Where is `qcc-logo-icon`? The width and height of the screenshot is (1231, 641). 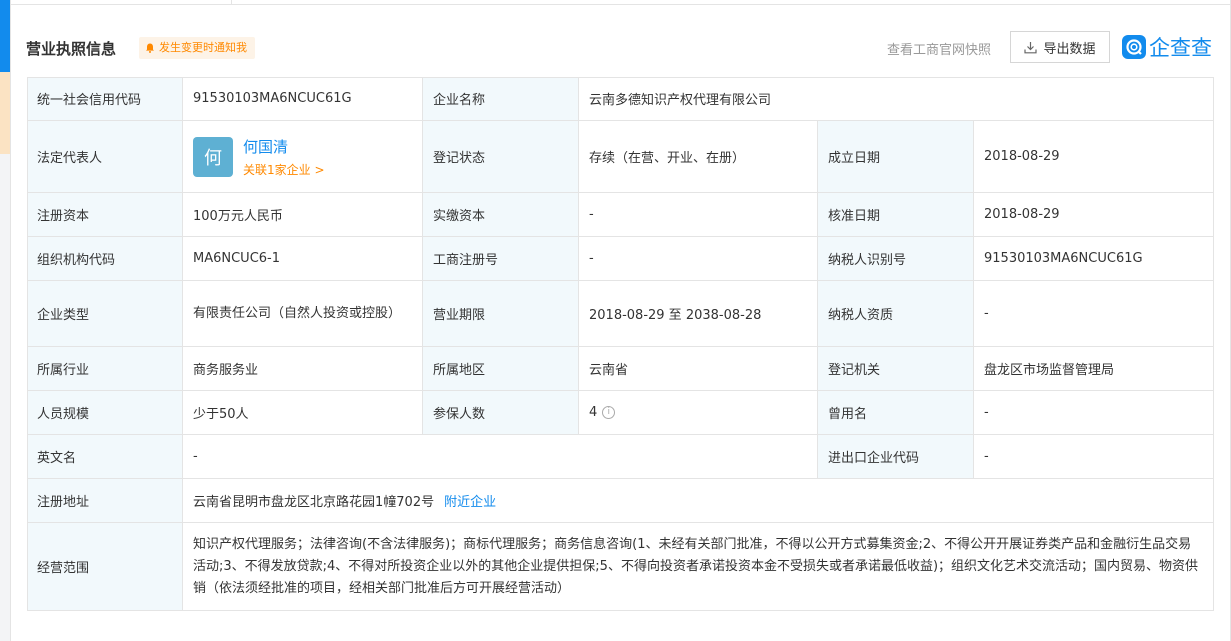
qcc-logo-icon is located at coordinates (1134, 47).